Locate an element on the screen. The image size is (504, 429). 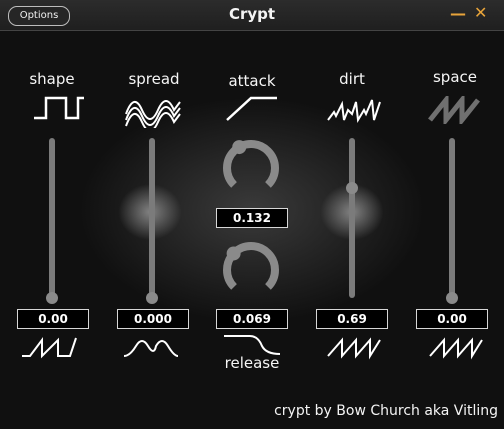
spread-slider-track is located at coordinates (152, 218).